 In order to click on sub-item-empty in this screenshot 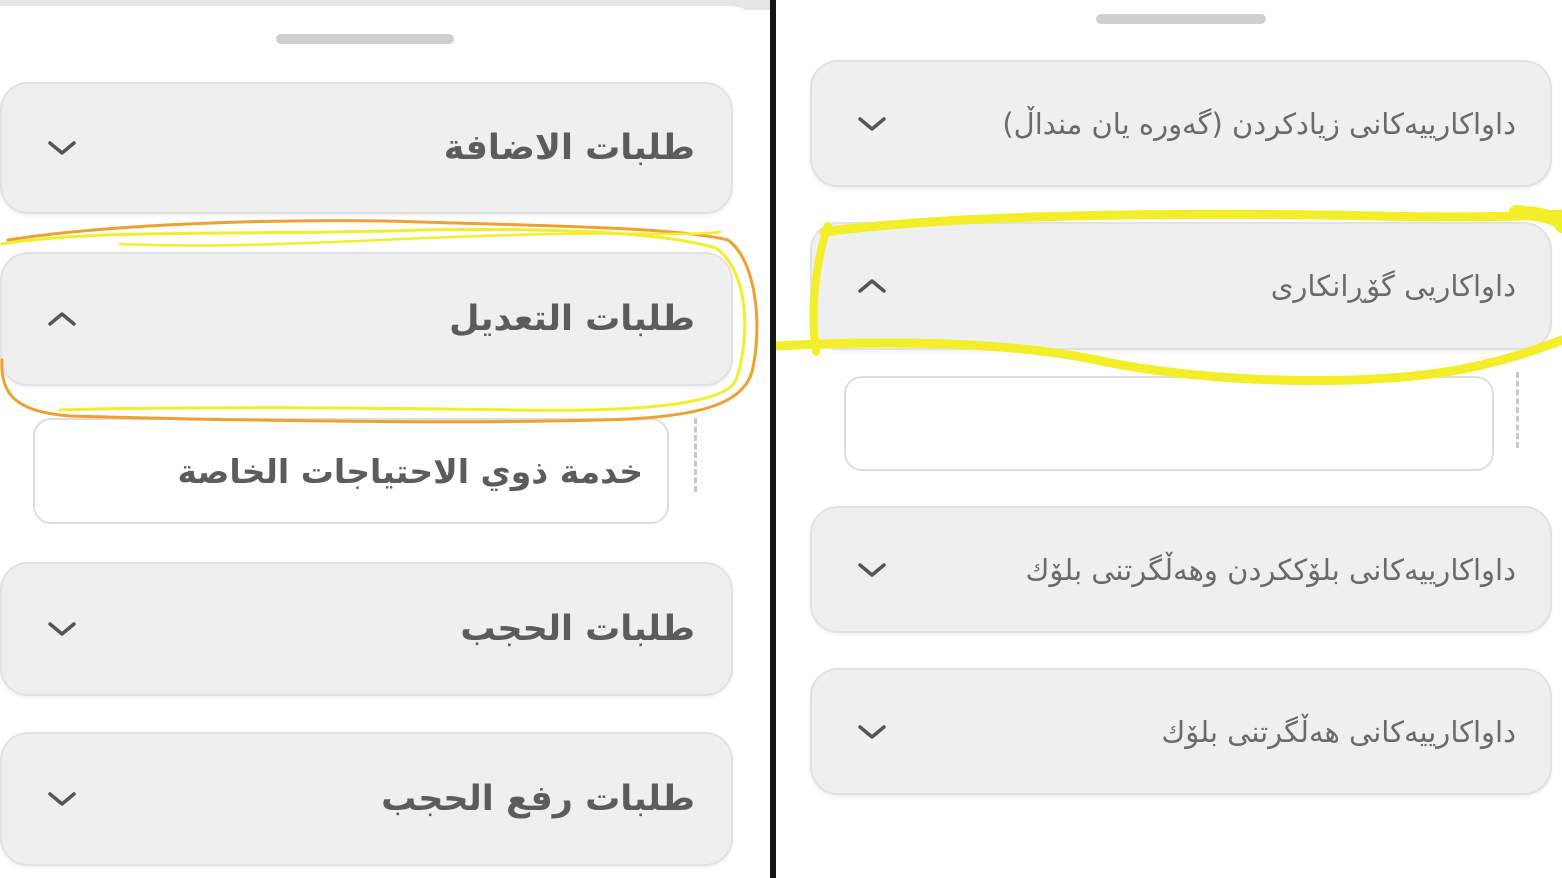, I will do `click(1169, 423)`.